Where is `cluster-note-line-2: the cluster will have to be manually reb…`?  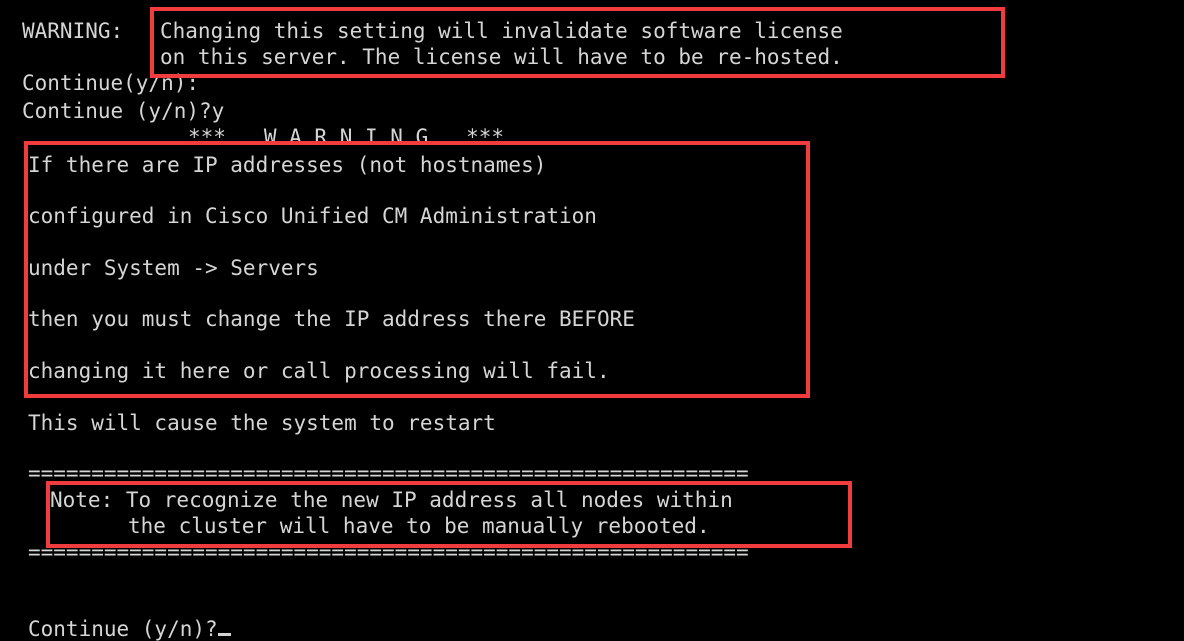 cluster-note-line-2: the cluster will have to be manually reb… is located at coordinates (419, 526).